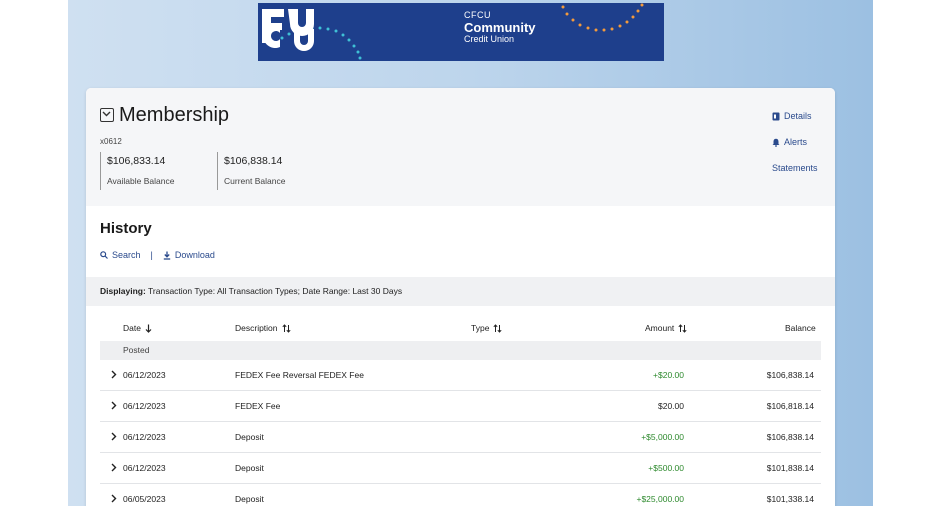  I want to click on row-amount: +$20.00, so click(668, 375).